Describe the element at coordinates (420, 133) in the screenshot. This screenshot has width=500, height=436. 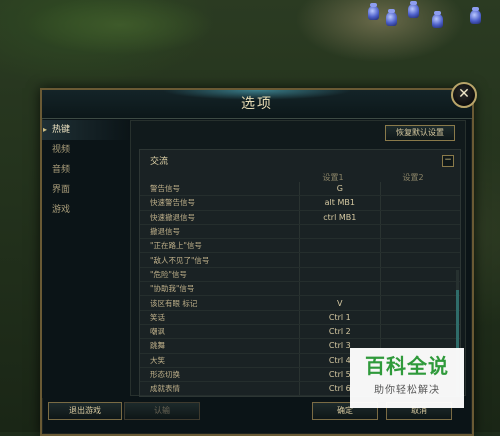
I see `restore-defaults-button: 恢复默认设置` at that location.